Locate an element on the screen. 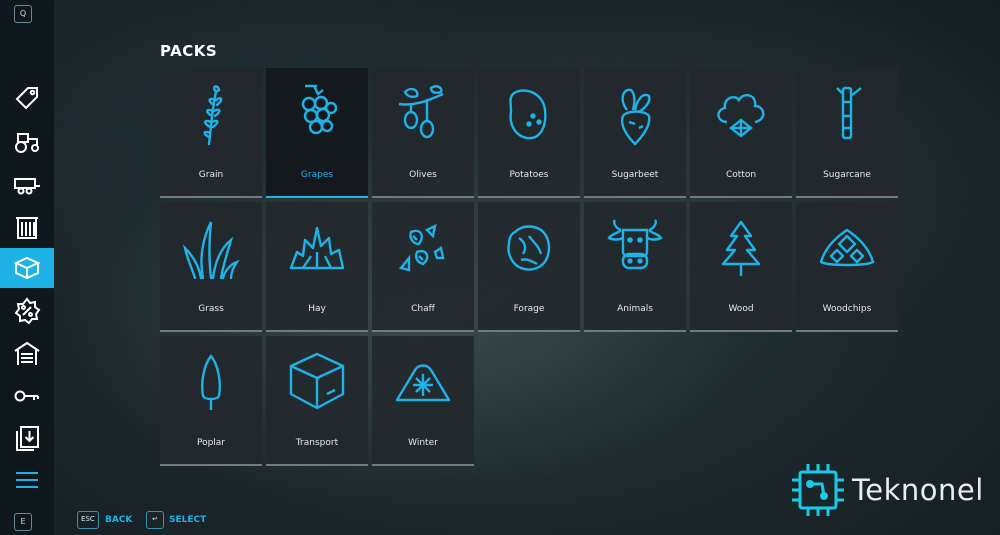 The height and width of the screenshot is (535, 1000). transport-icon is located at coordinates (317, 381).